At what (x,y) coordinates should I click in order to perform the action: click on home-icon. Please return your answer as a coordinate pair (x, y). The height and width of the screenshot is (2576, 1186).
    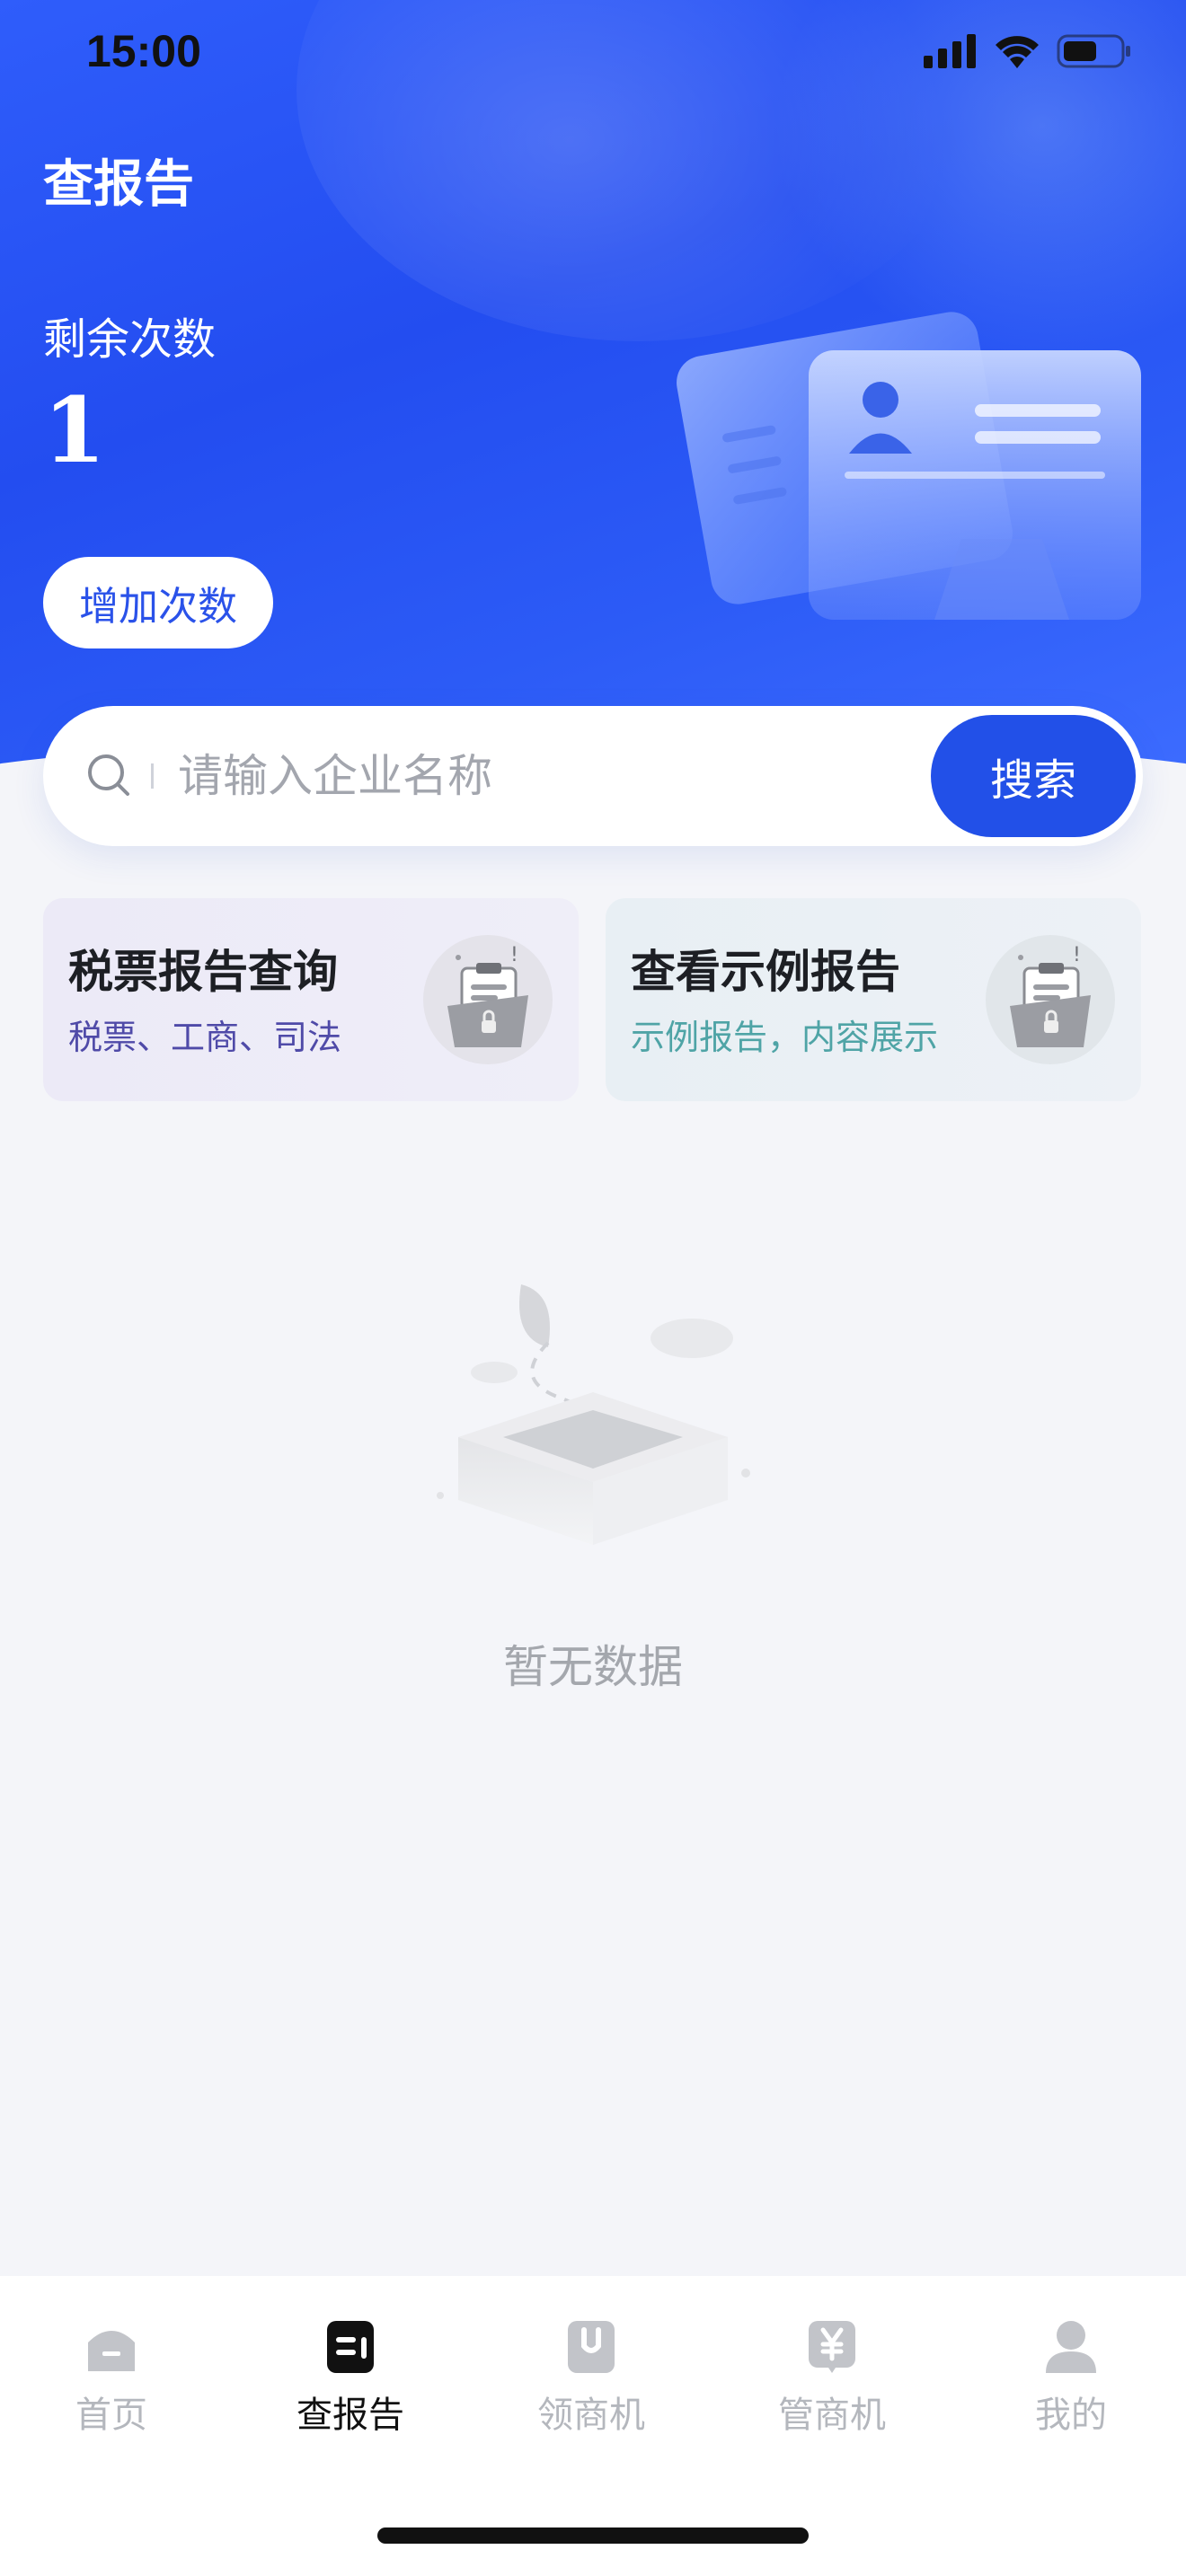
    Looking at the image, I should click on (111, 2351).